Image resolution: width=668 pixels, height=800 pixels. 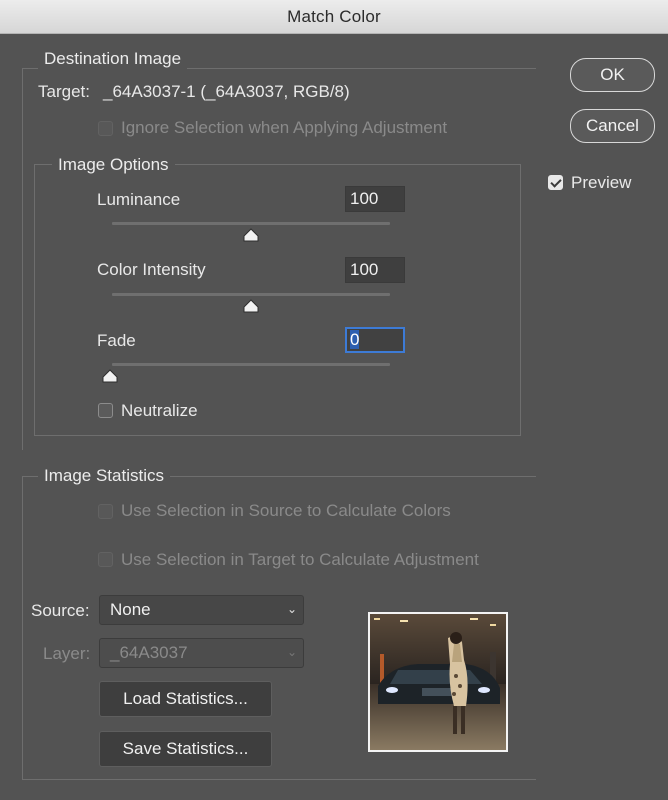 I want to click on luminance-value: 100, so click(x=364, y=198).